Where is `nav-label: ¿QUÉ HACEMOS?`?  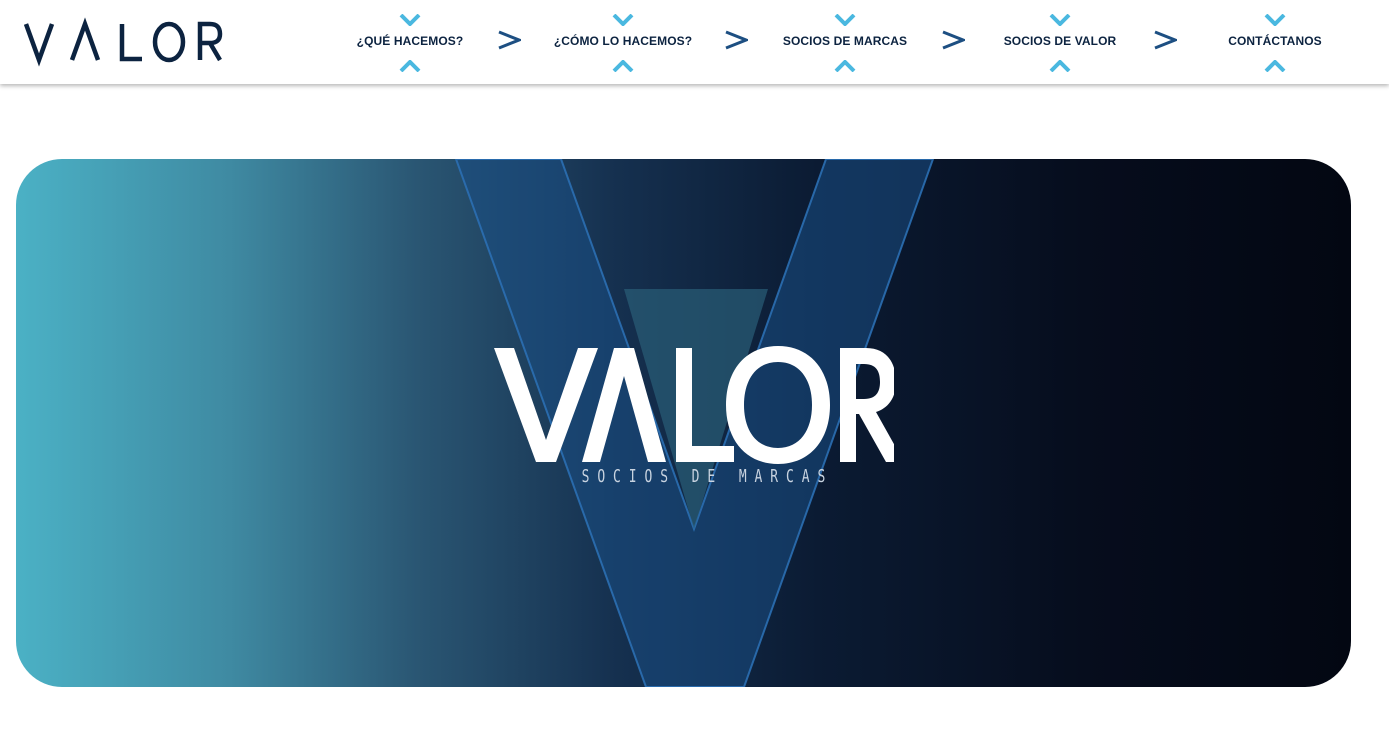
nav-label: ¿QUÉ HACEMOS? is located at coordinates (410, 41).